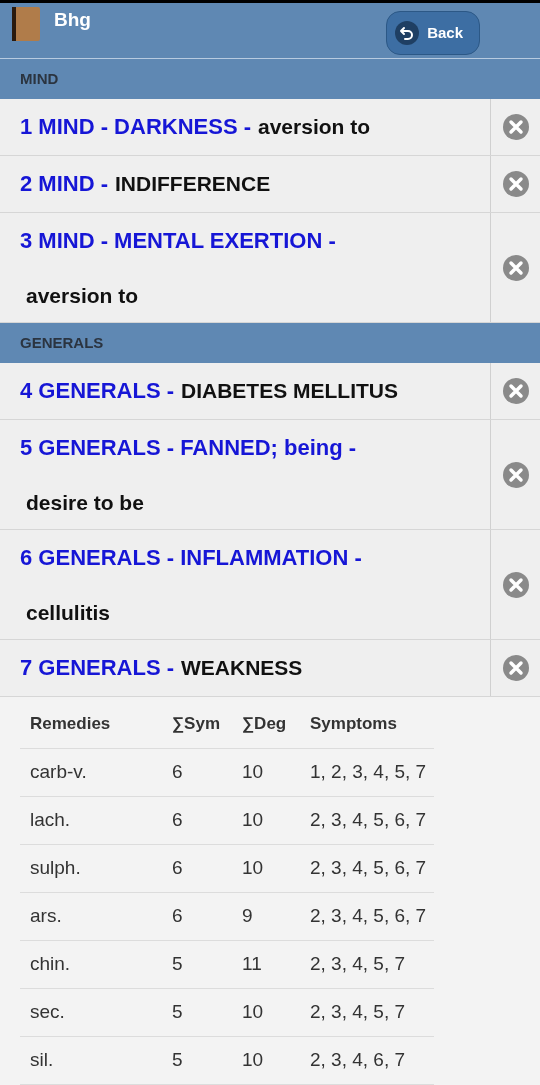 The width and height of the screenshot is (540, 1085). Describe the element at coordinates (191, 558) in the screenshot. I see `rubric-path: 6 GENERALS - INFLAMMATION -` at that location.